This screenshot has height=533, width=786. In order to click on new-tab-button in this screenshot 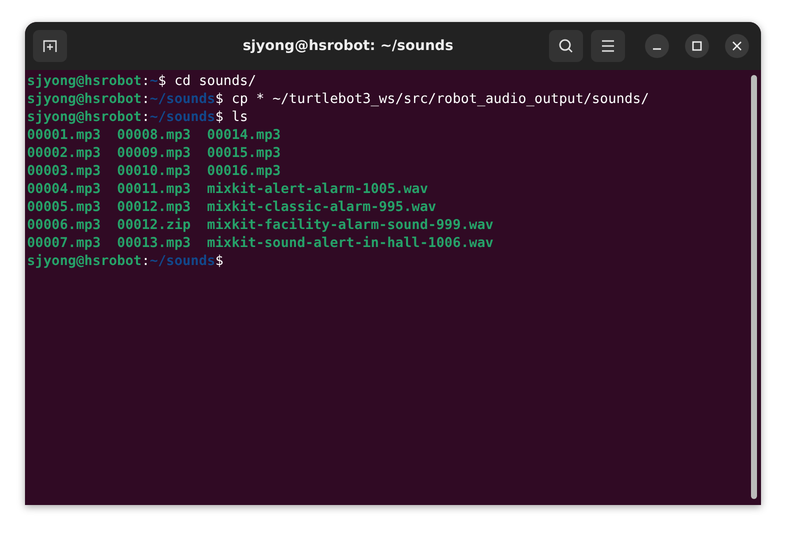, I will do `click(50, 46)`.